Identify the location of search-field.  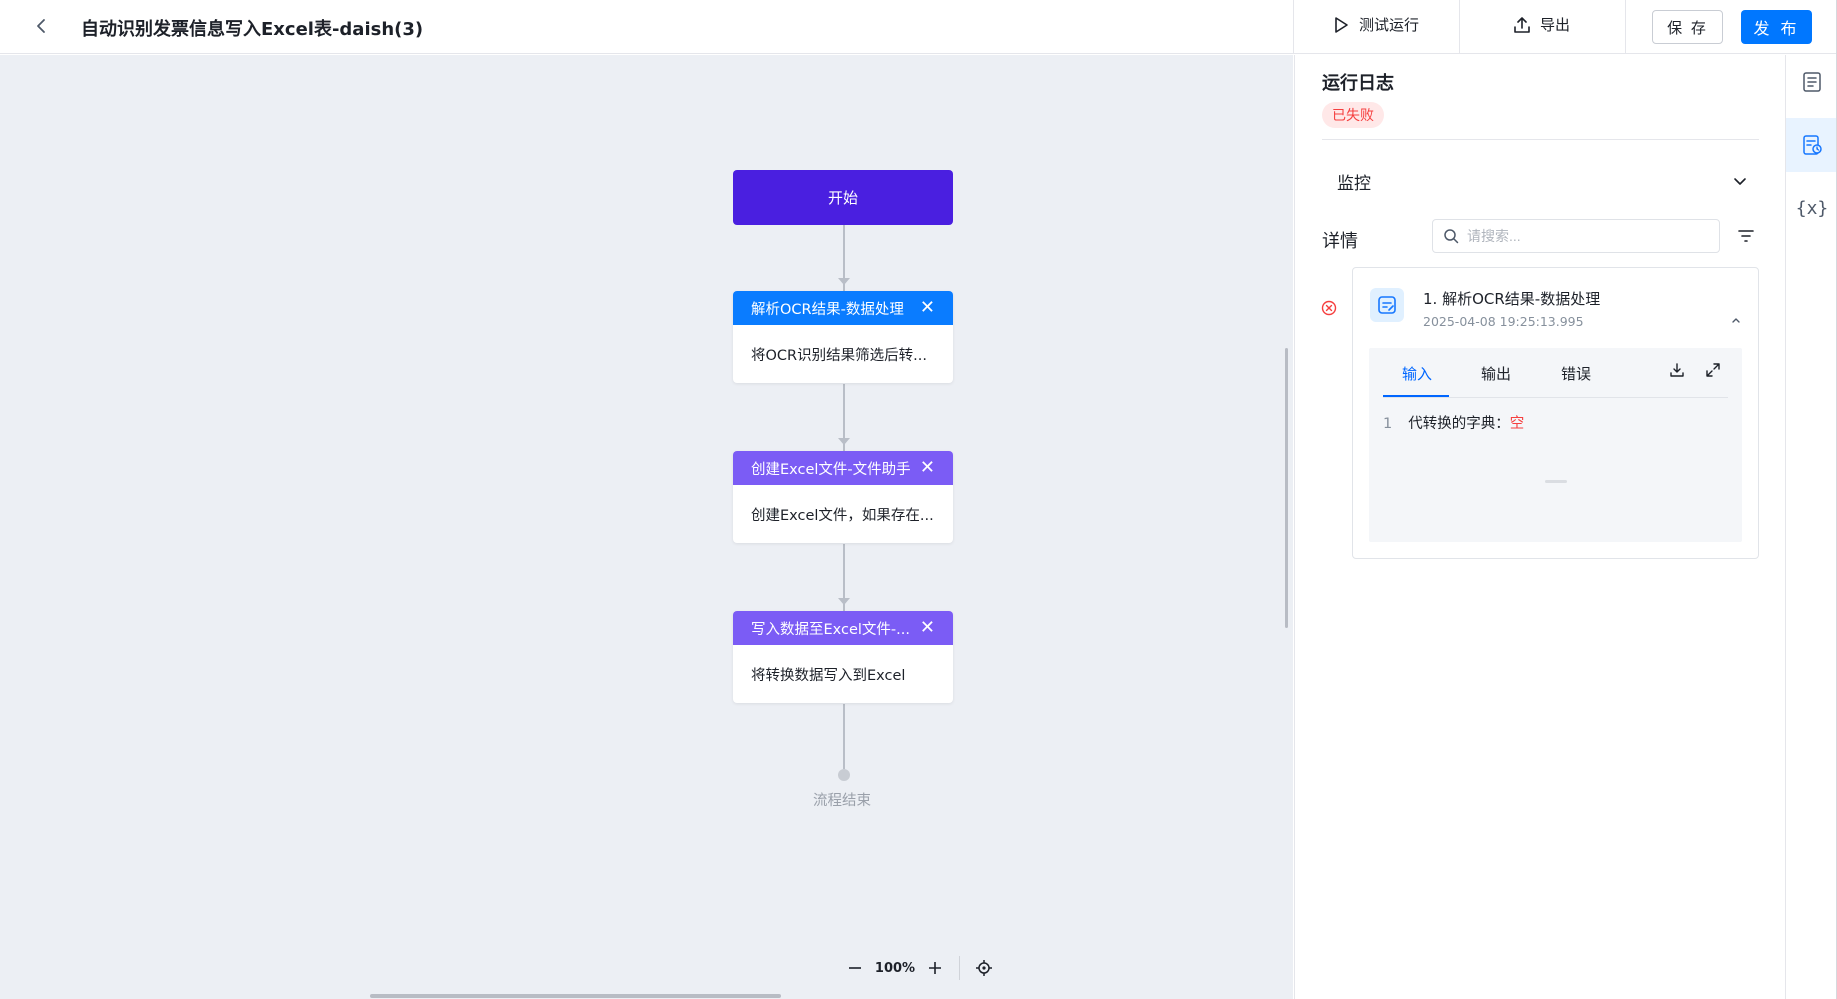
(1576, 236).